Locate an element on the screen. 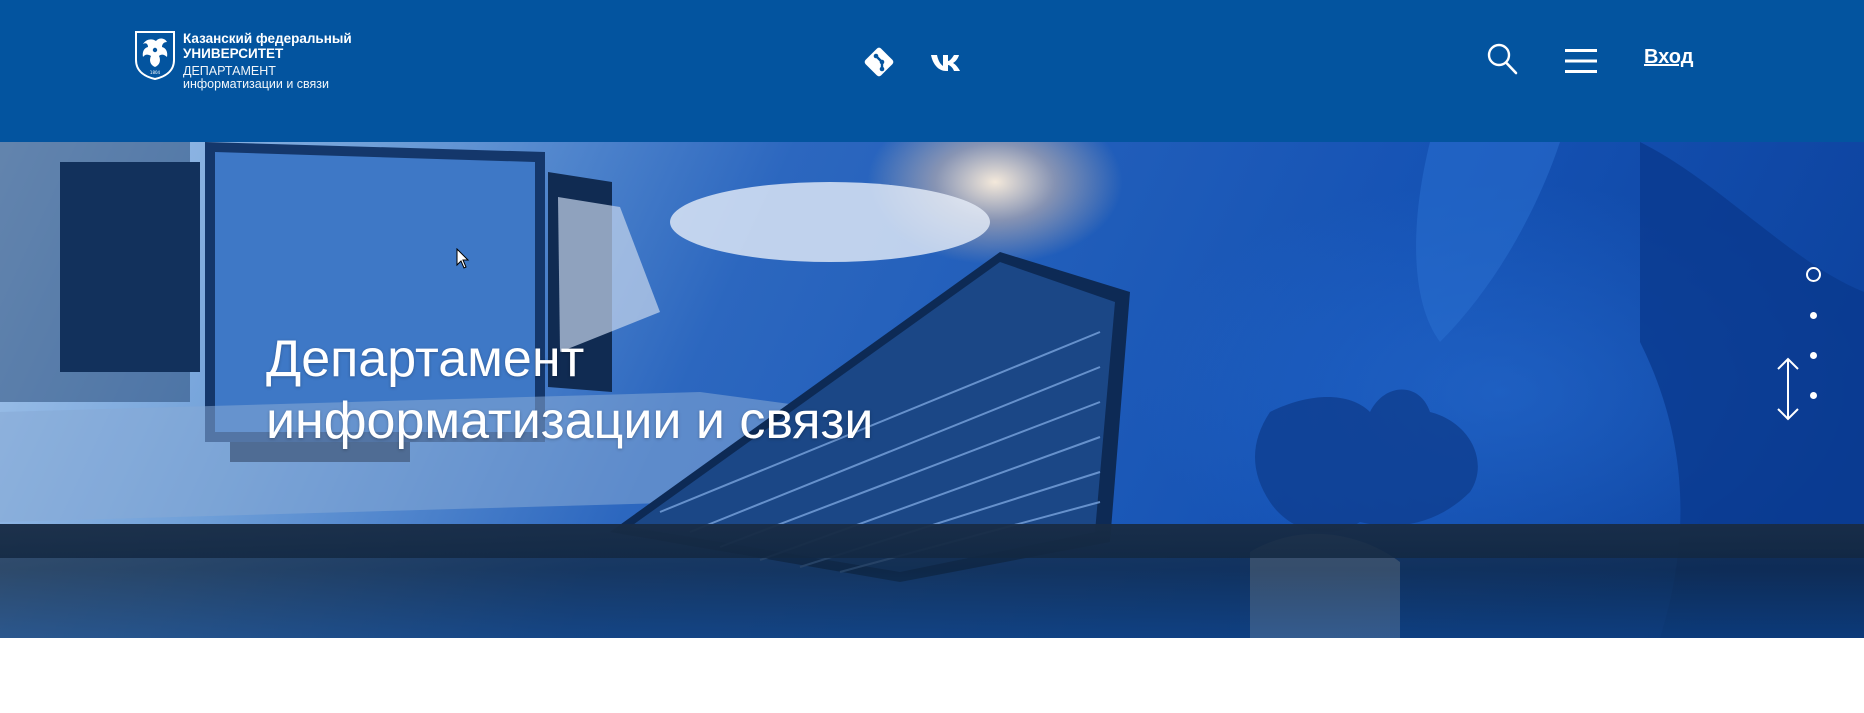  vk-link is located at coordinates (946, 62).